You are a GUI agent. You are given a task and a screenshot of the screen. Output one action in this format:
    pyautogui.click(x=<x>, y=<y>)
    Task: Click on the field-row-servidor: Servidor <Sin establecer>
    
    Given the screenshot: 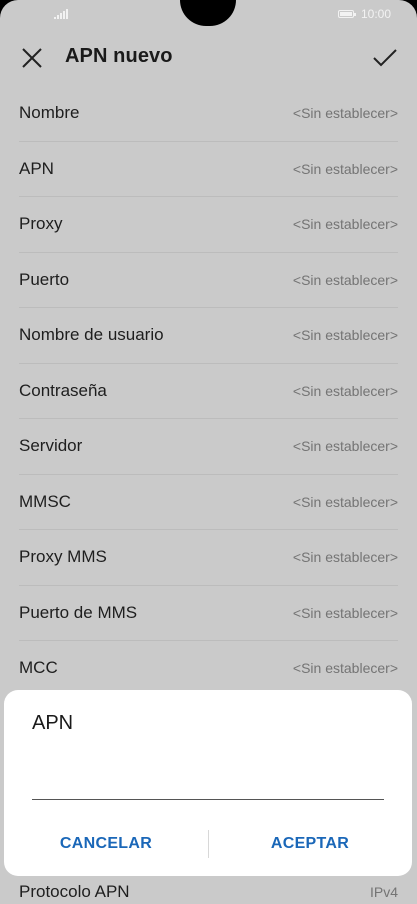 What is the action you would take?
    pyautogui.click(x=208, y=447)
    